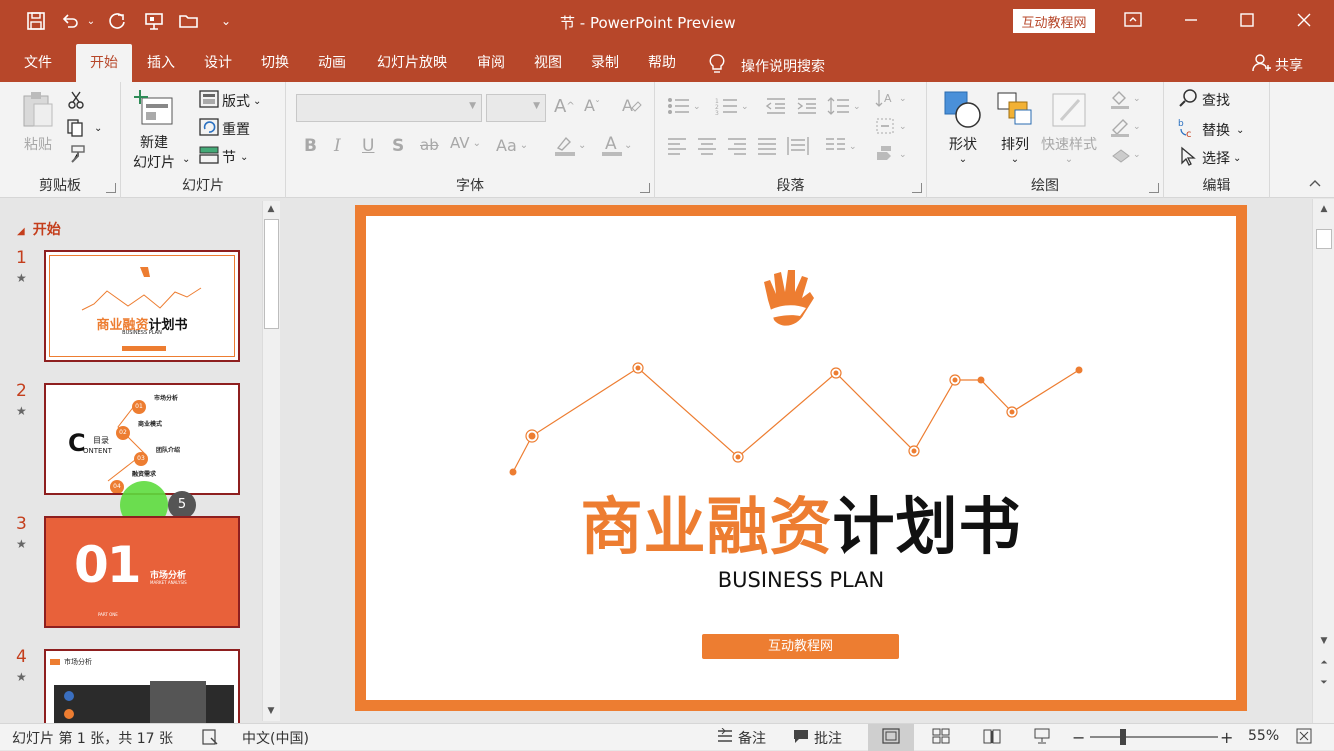 The height and width of the screenshot is (751, 1334). What do you see at coordinates (564, 106) in the screenshot?
I see `grow-font-icon: A ^` at bounding box center [564, 106].